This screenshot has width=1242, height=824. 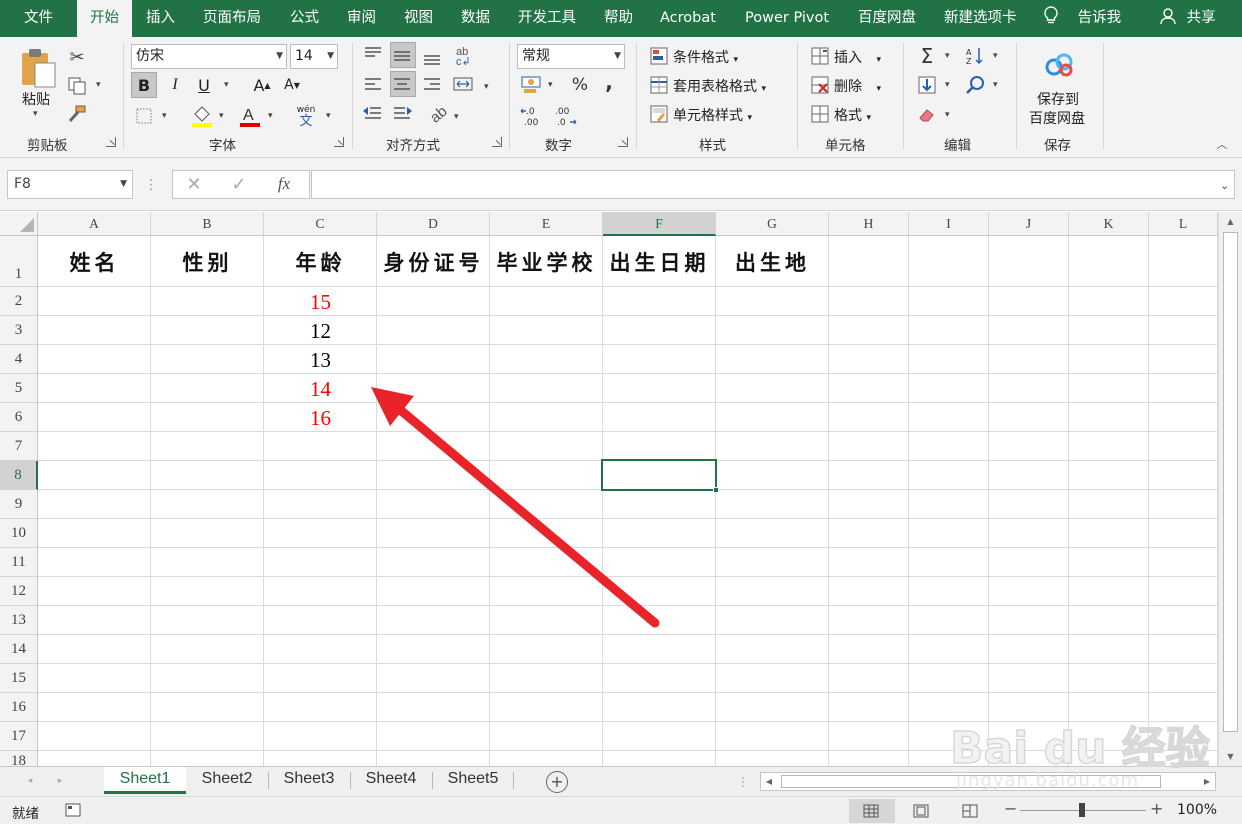 What do you see at coordinates (98, 85) in the screenshot?
I see `copy-dropdown-icon: ▾` at bounding box center [98, 85].